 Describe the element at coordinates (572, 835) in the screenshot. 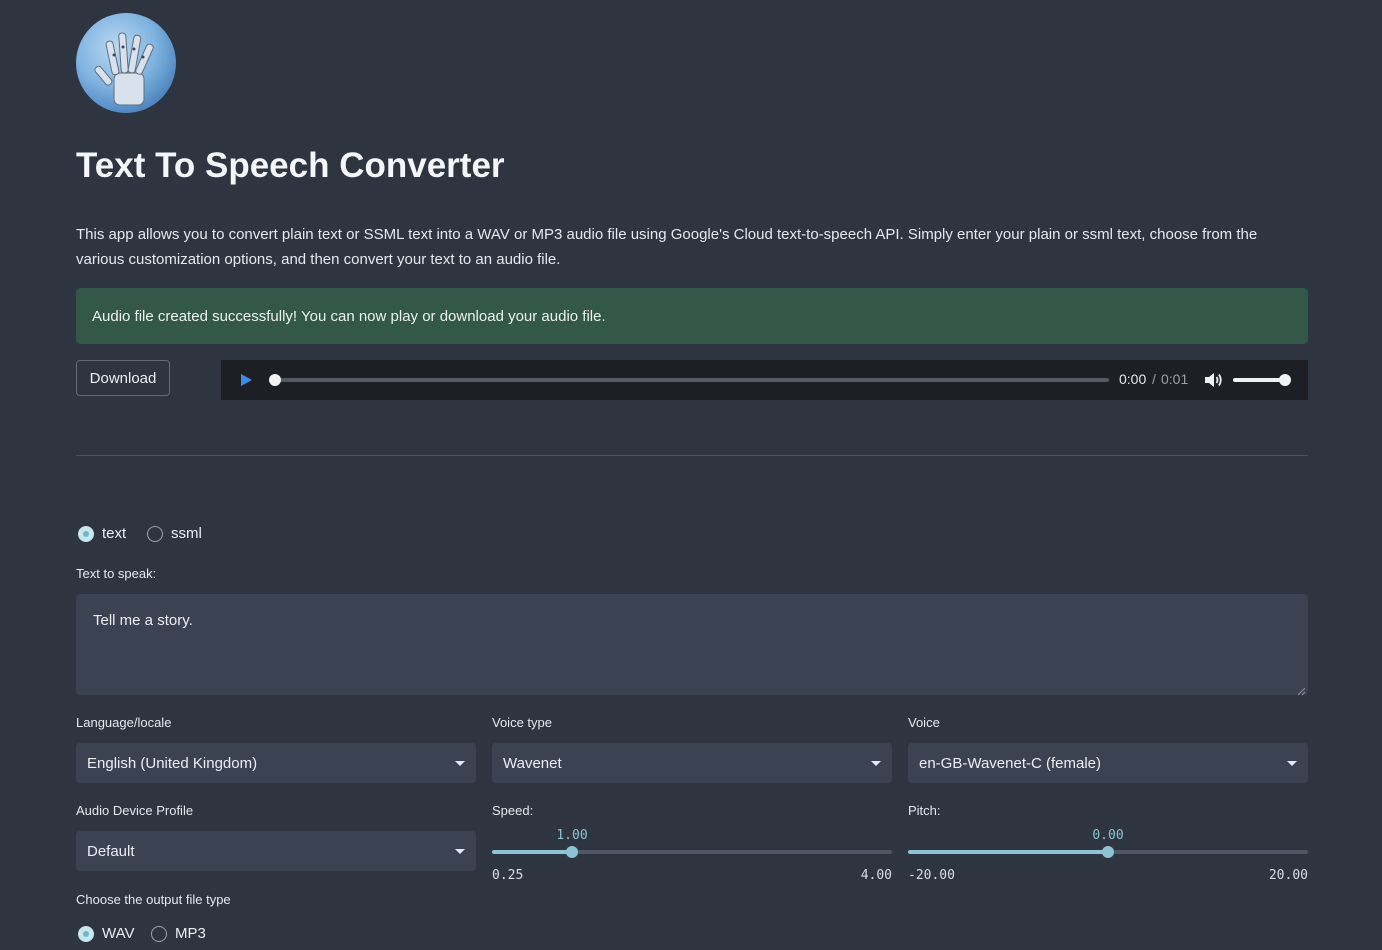

I see `speed-value: 1.00` at that location.